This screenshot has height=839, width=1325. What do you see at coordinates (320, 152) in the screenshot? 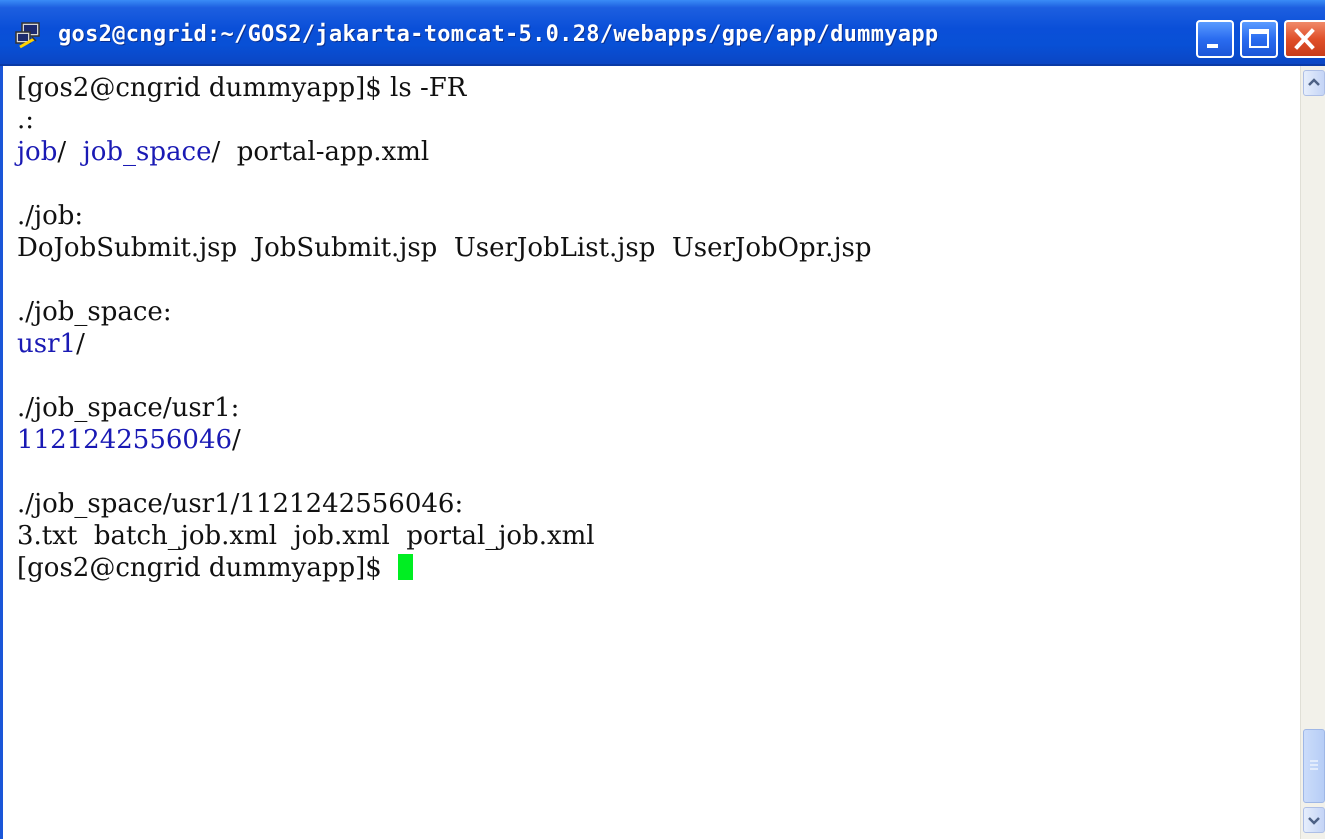
I see `output-text: / portal-app.xml` at bounding box center [320, 152].